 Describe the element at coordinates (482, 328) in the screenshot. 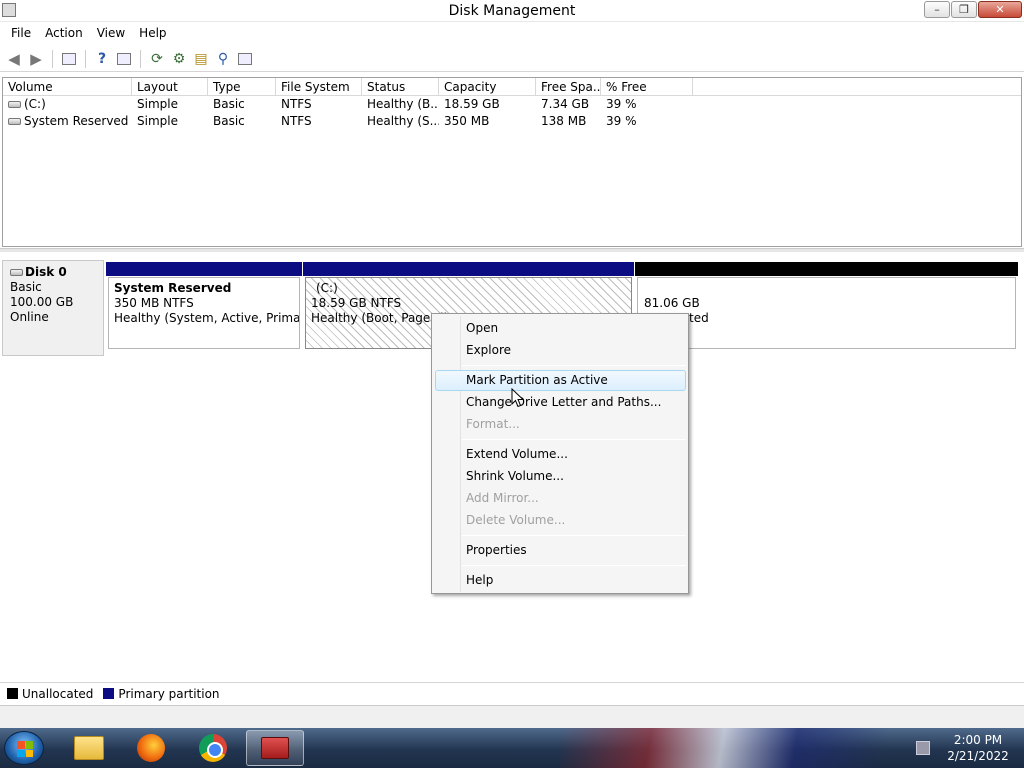

I see `menu-item-open: Open` at that location.